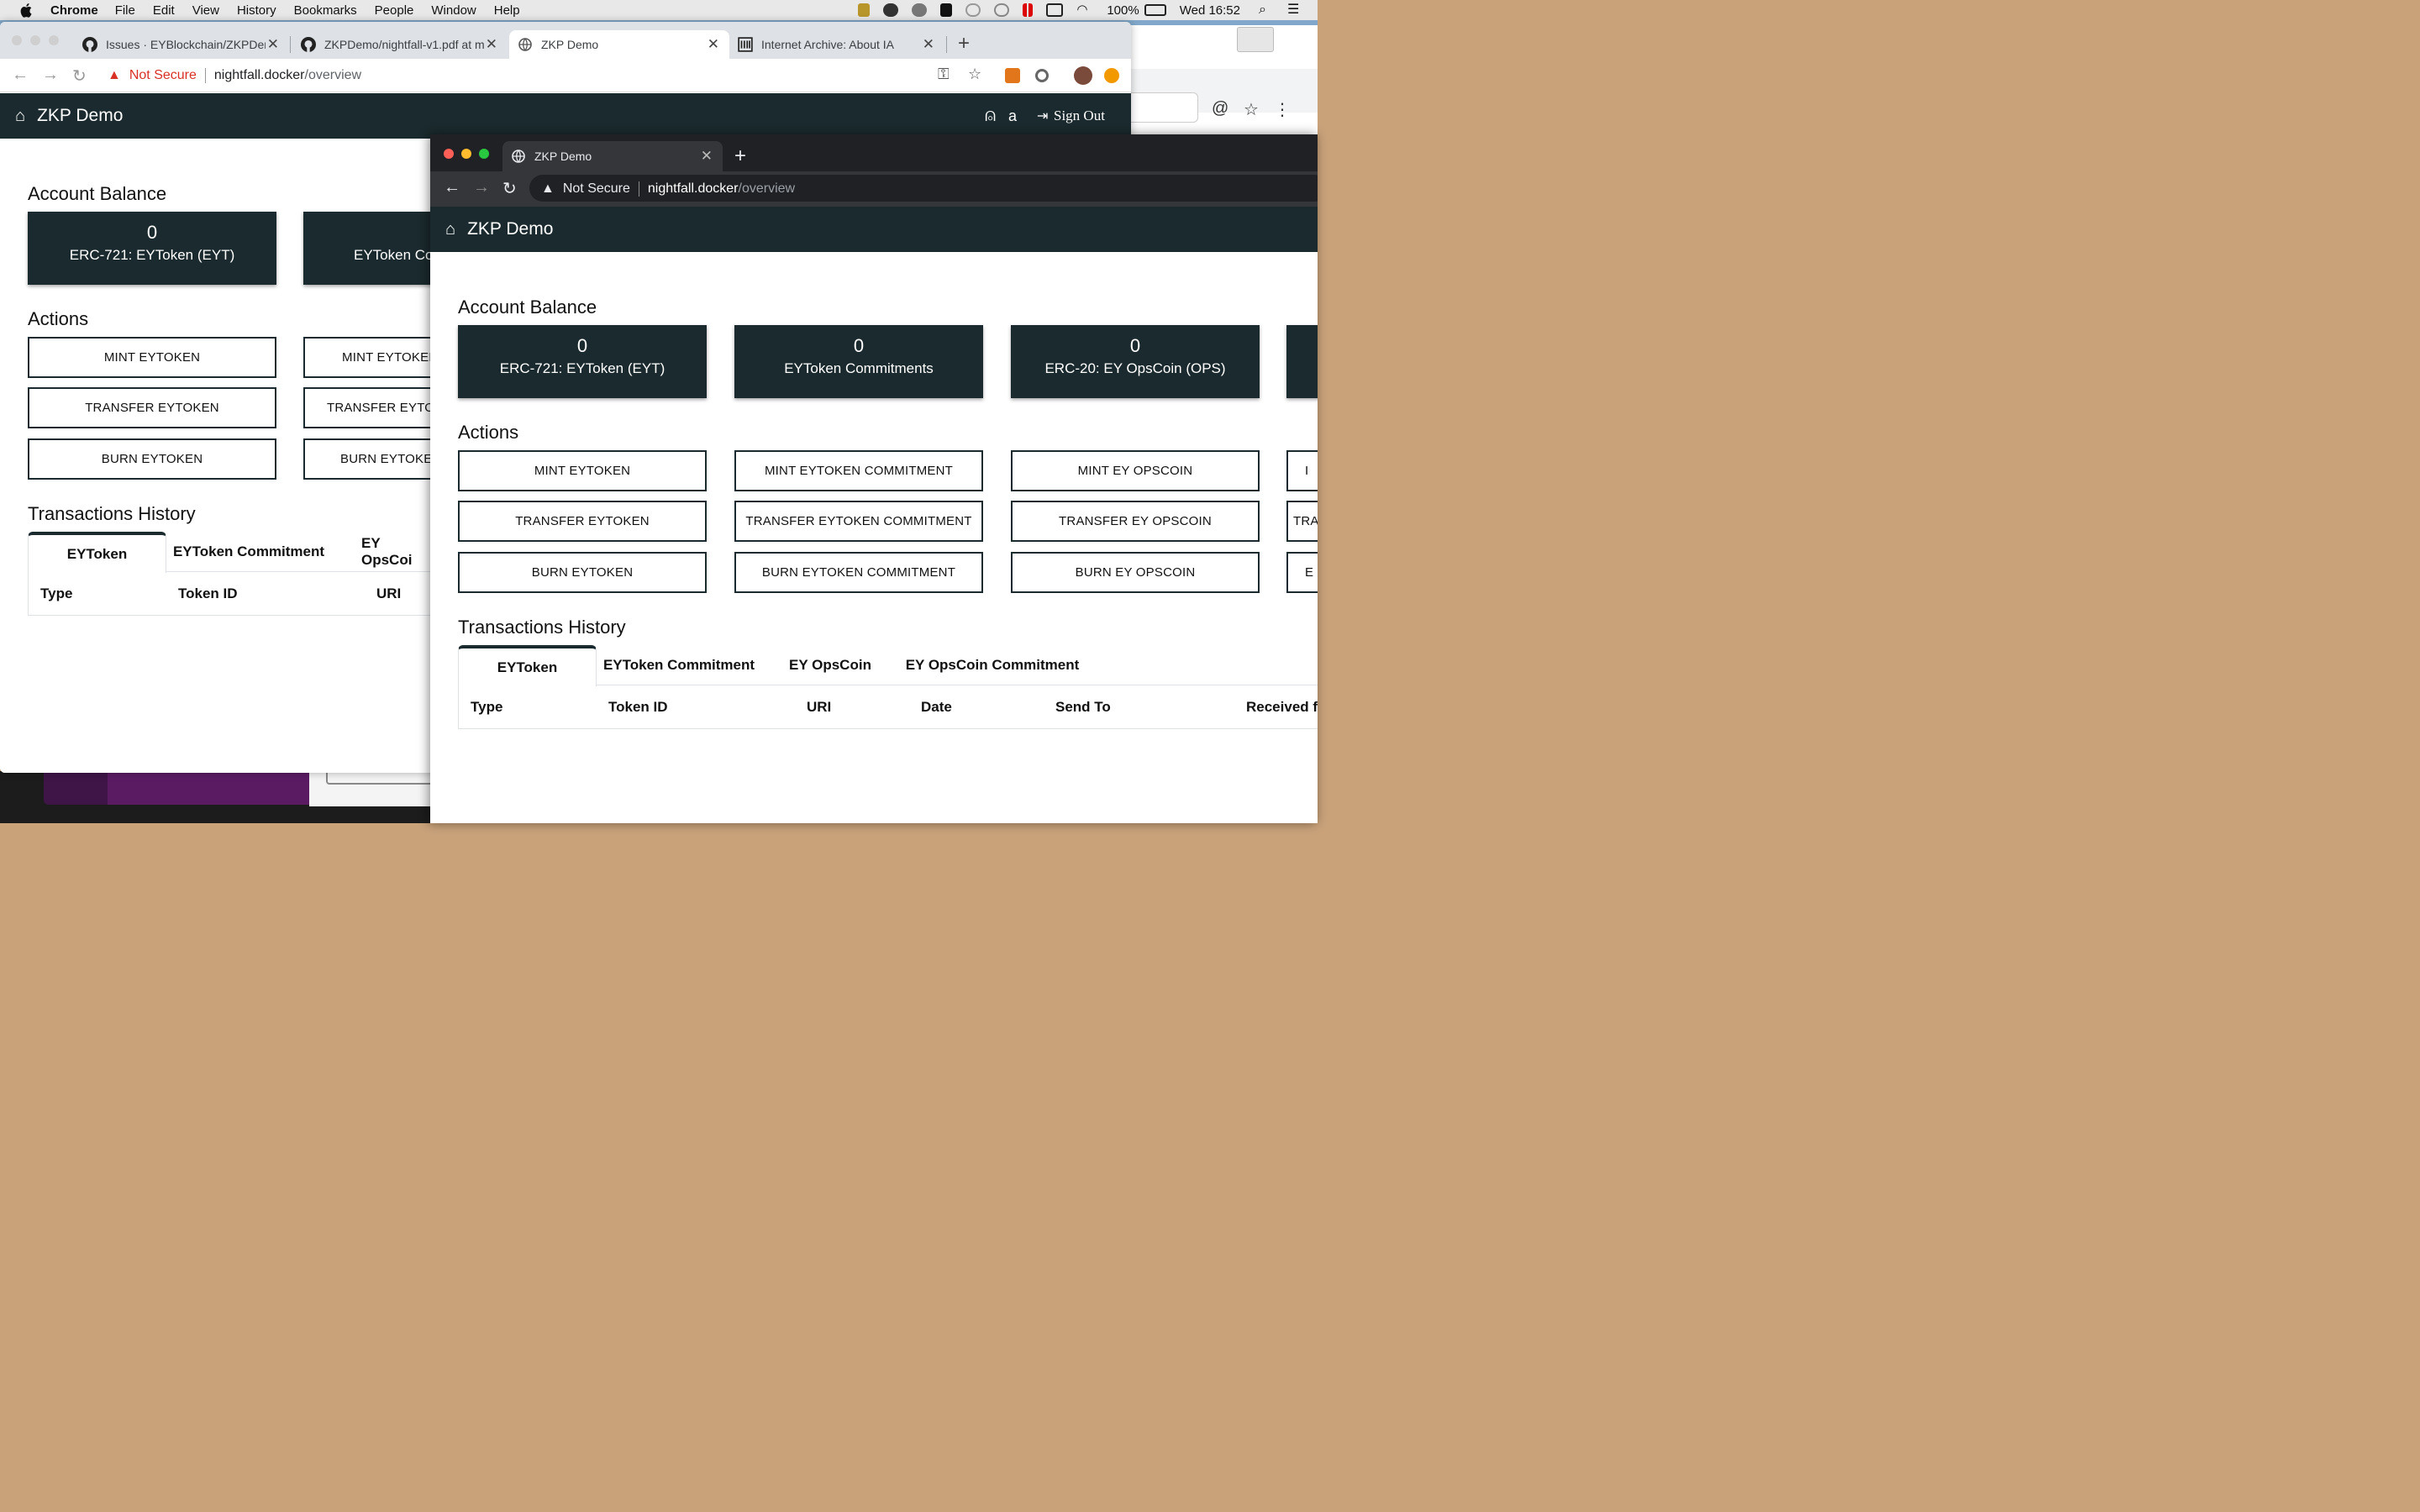  I want to click on notification-center-icon: ☰, so click(1294, 10).